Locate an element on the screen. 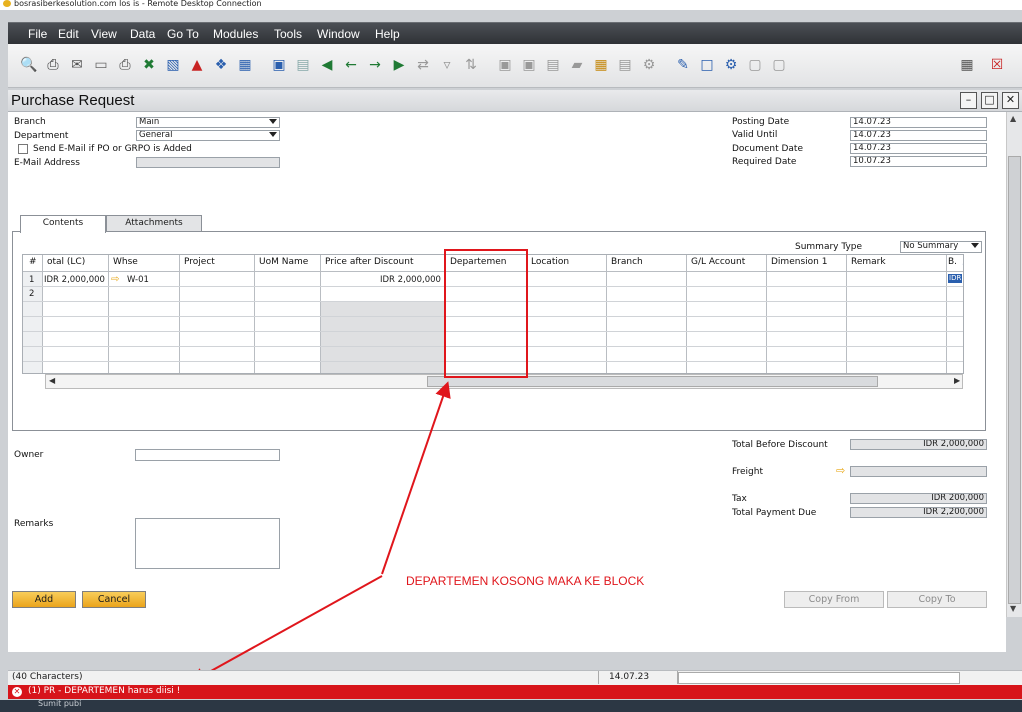 This screenshot has width=1022, height=712. arrow-to-column is located at coordinates (416, 478).